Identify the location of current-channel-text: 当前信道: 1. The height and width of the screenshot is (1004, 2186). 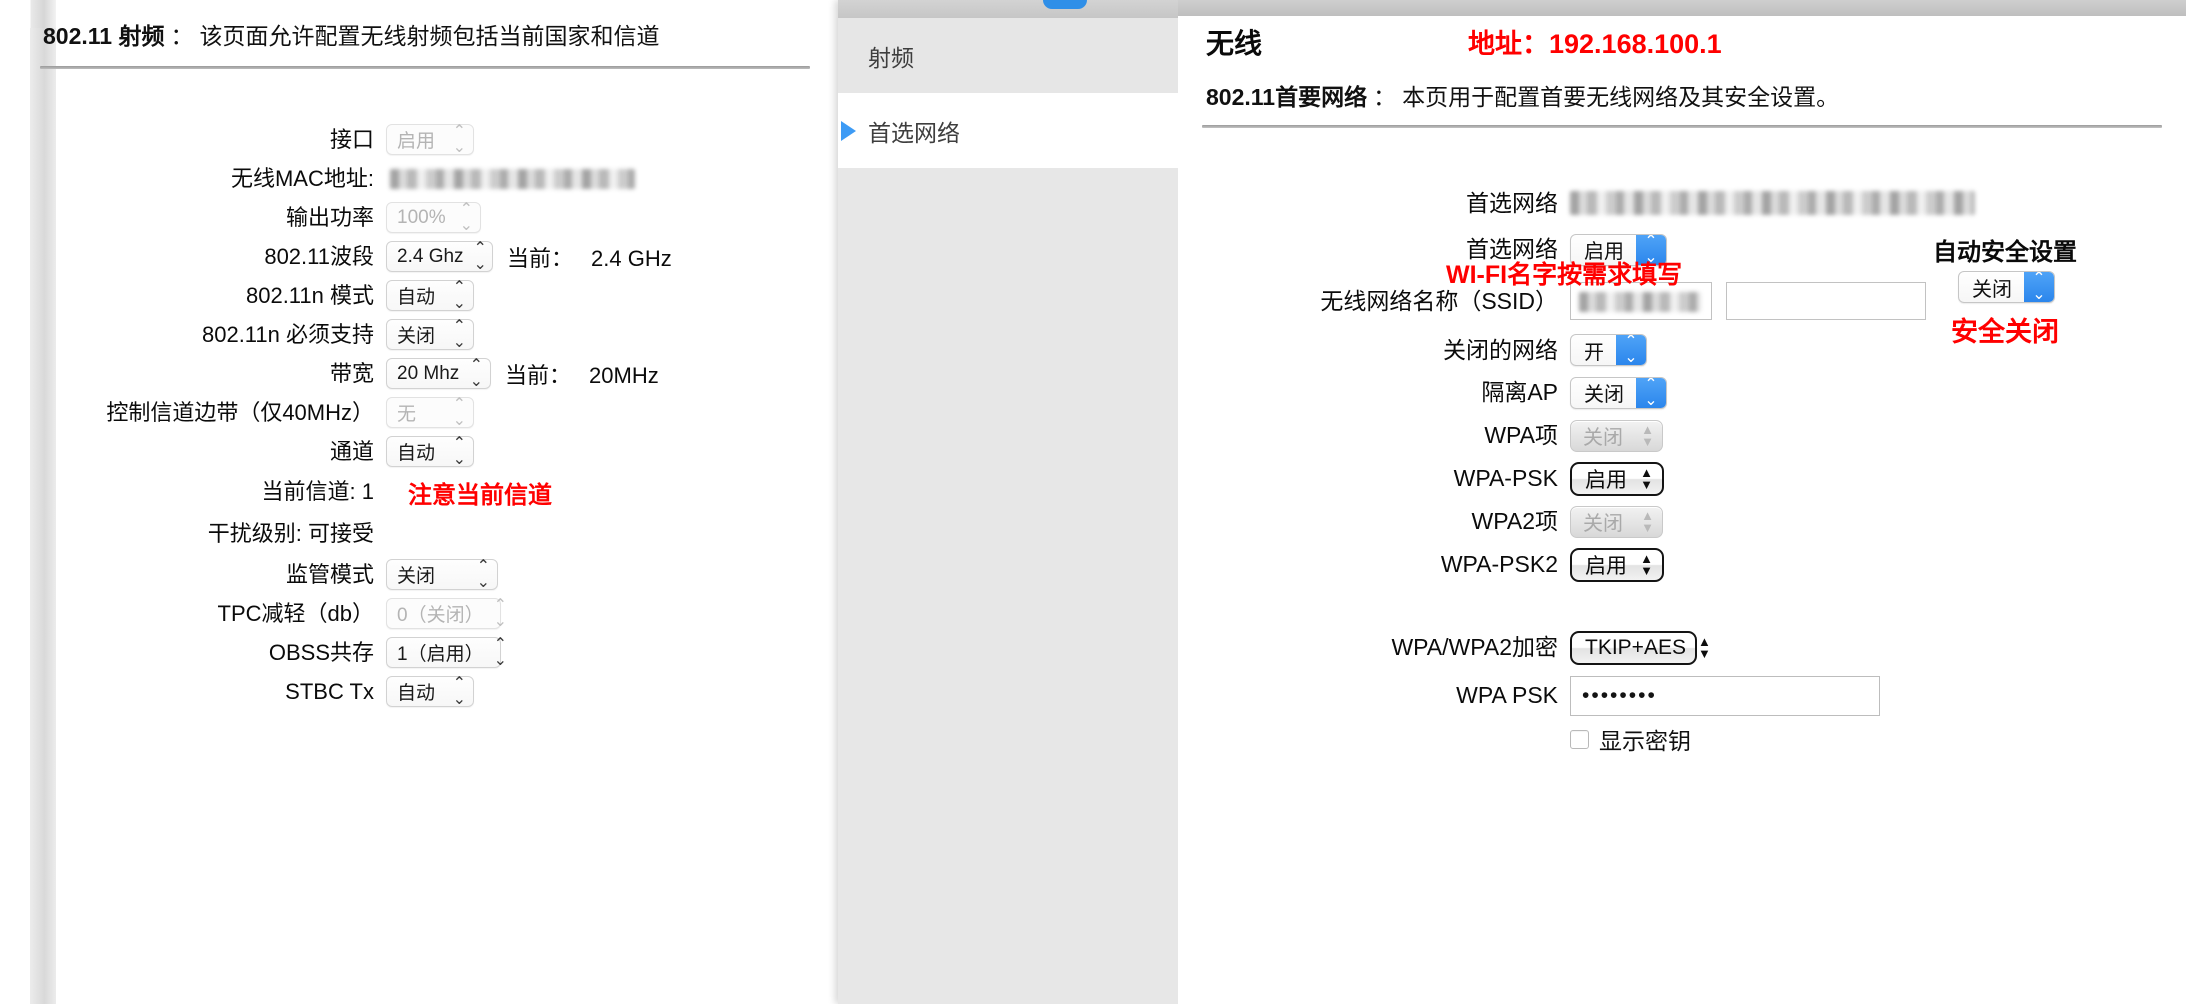
(317, 491).